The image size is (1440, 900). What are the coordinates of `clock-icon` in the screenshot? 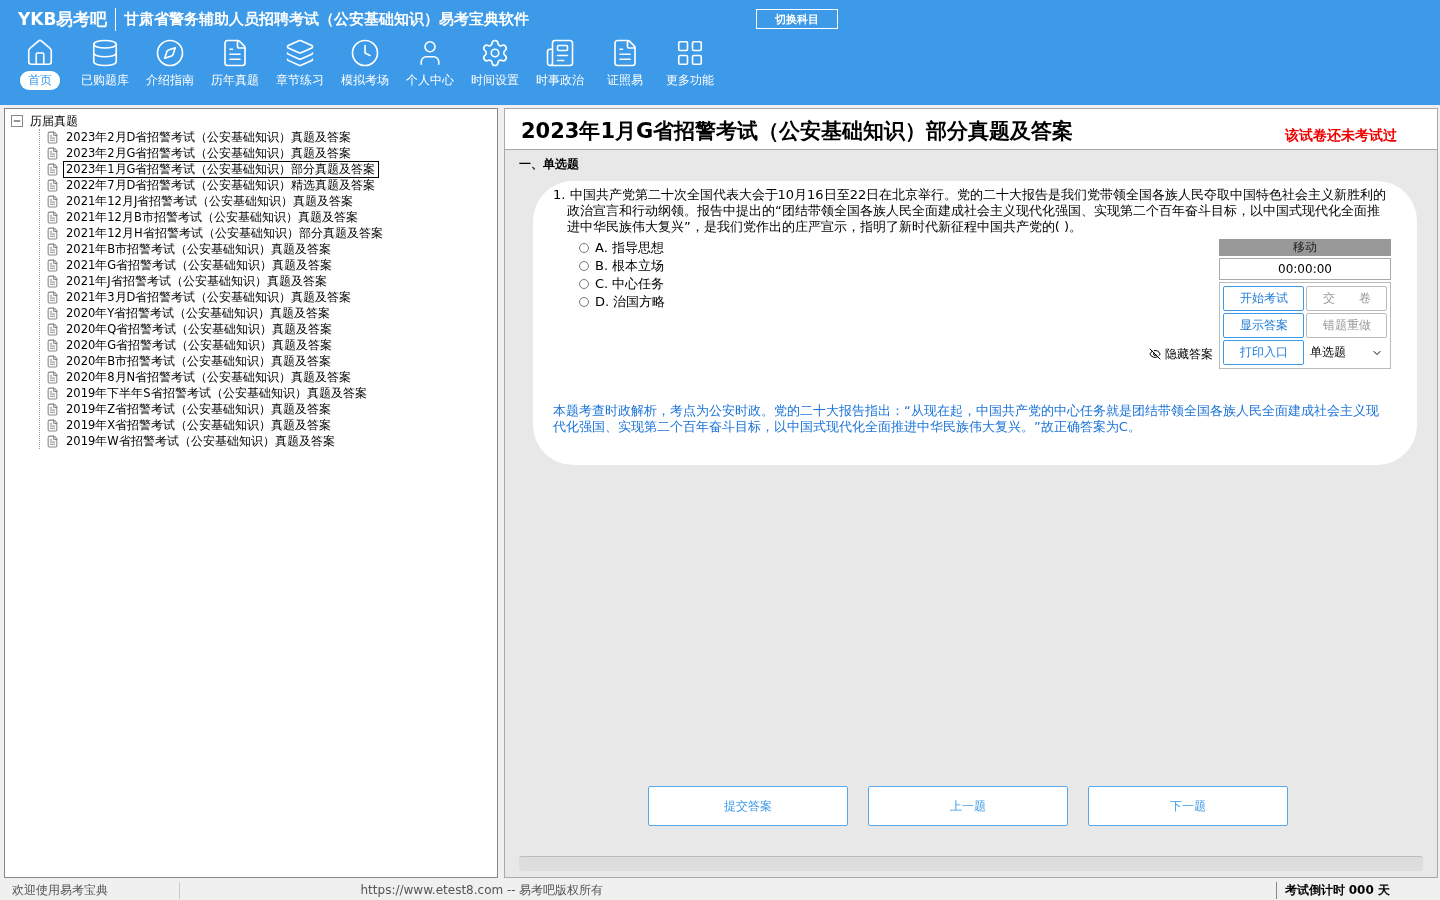 It's located at (364, 53).